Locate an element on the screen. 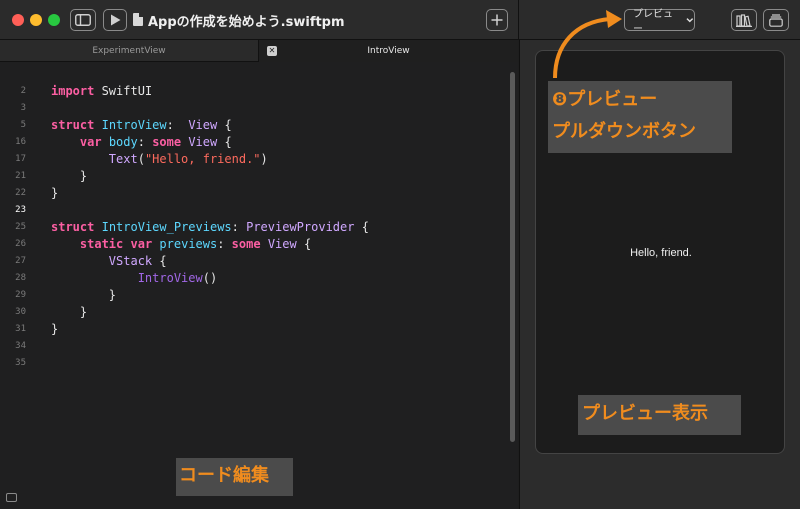 Image resolution: width=800 pixels, height=509 pixels. sidebar-toggle-icon is located at coordinates (83, 20).